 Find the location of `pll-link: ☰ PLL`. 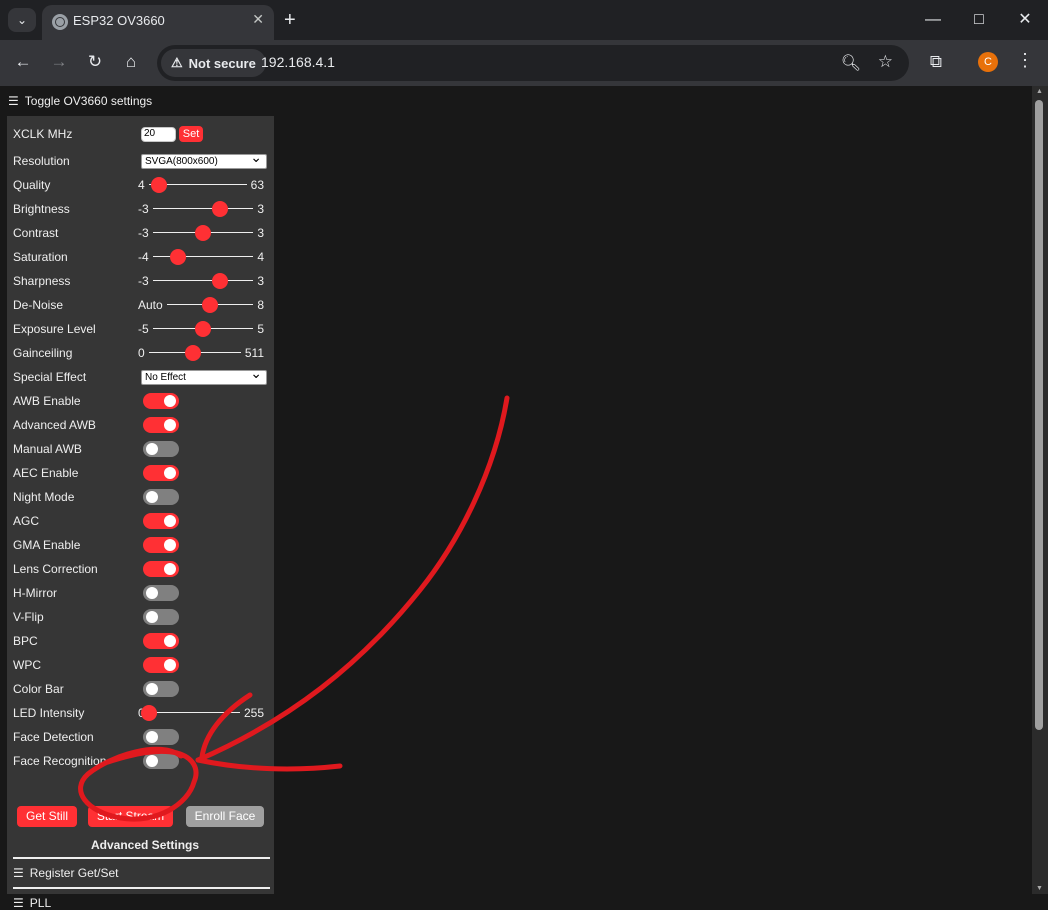

pll-link: ☰ PLL is located at coordinates (32, 903).